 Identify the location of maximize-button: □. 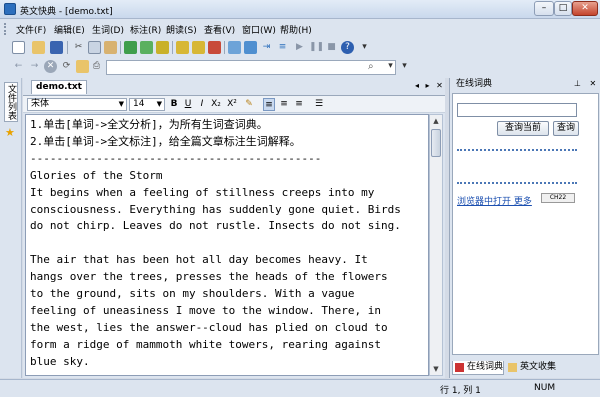
(563, 8).